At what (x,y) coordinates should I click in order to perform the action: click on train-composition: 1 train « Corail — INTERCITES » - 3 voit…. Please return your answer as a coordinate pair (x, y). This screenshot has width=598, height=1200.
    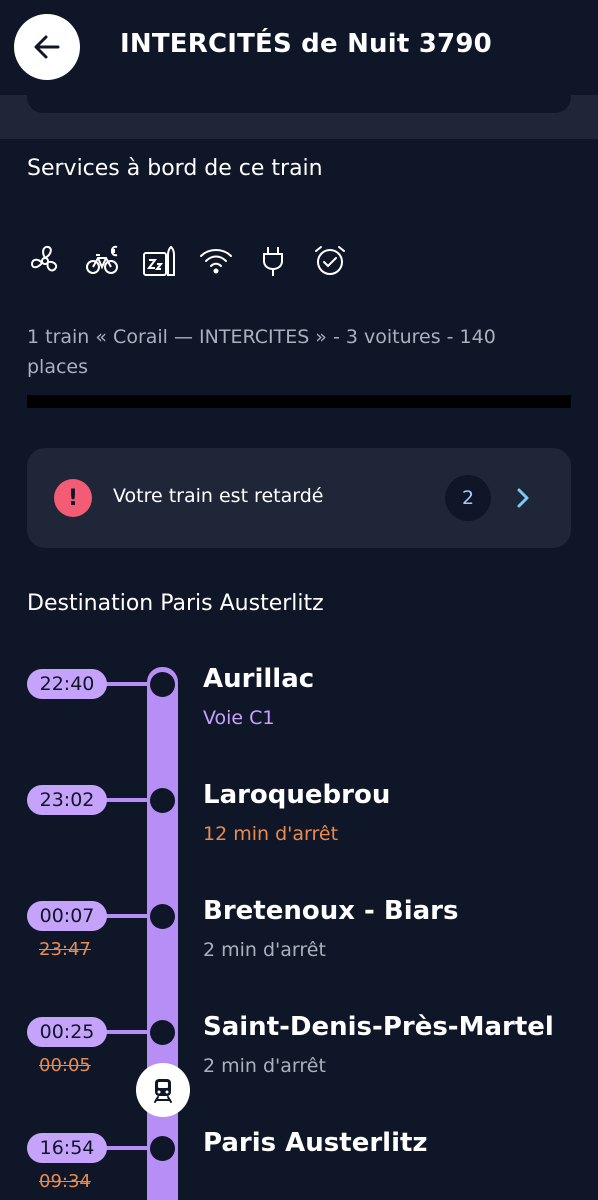
    Looking at the image, I should click on (261, 352).